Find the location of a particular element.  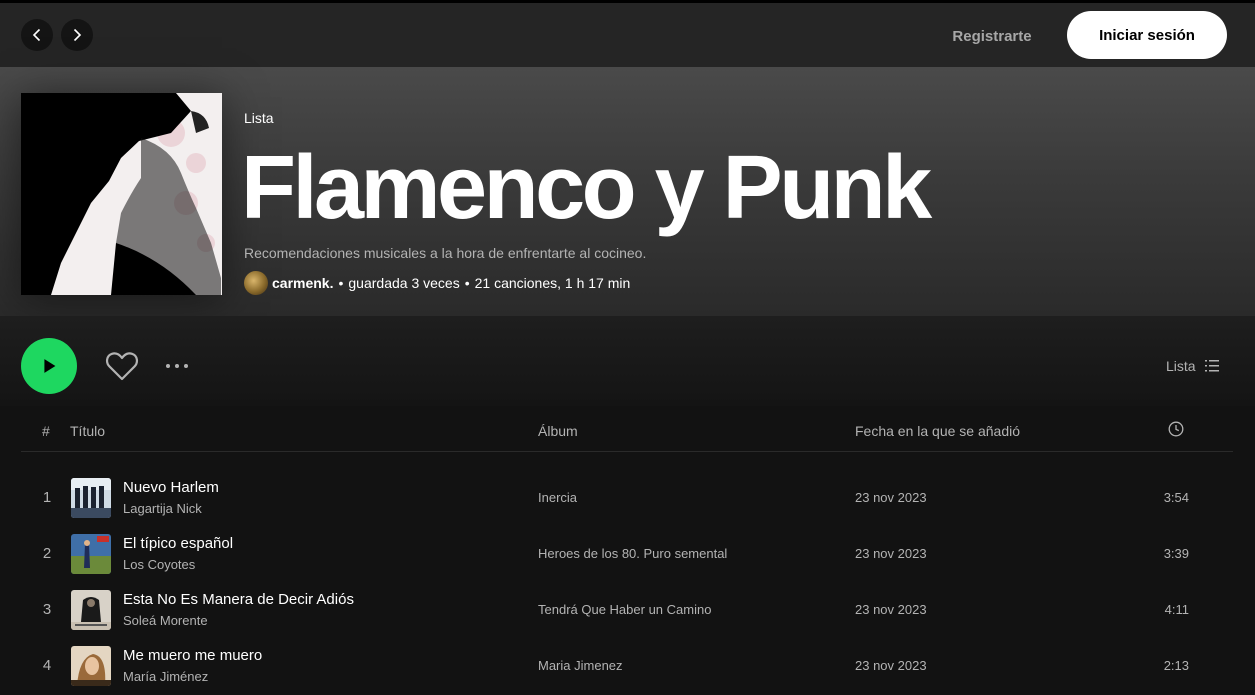

owner-avatar is located at coordinates (256, 283).